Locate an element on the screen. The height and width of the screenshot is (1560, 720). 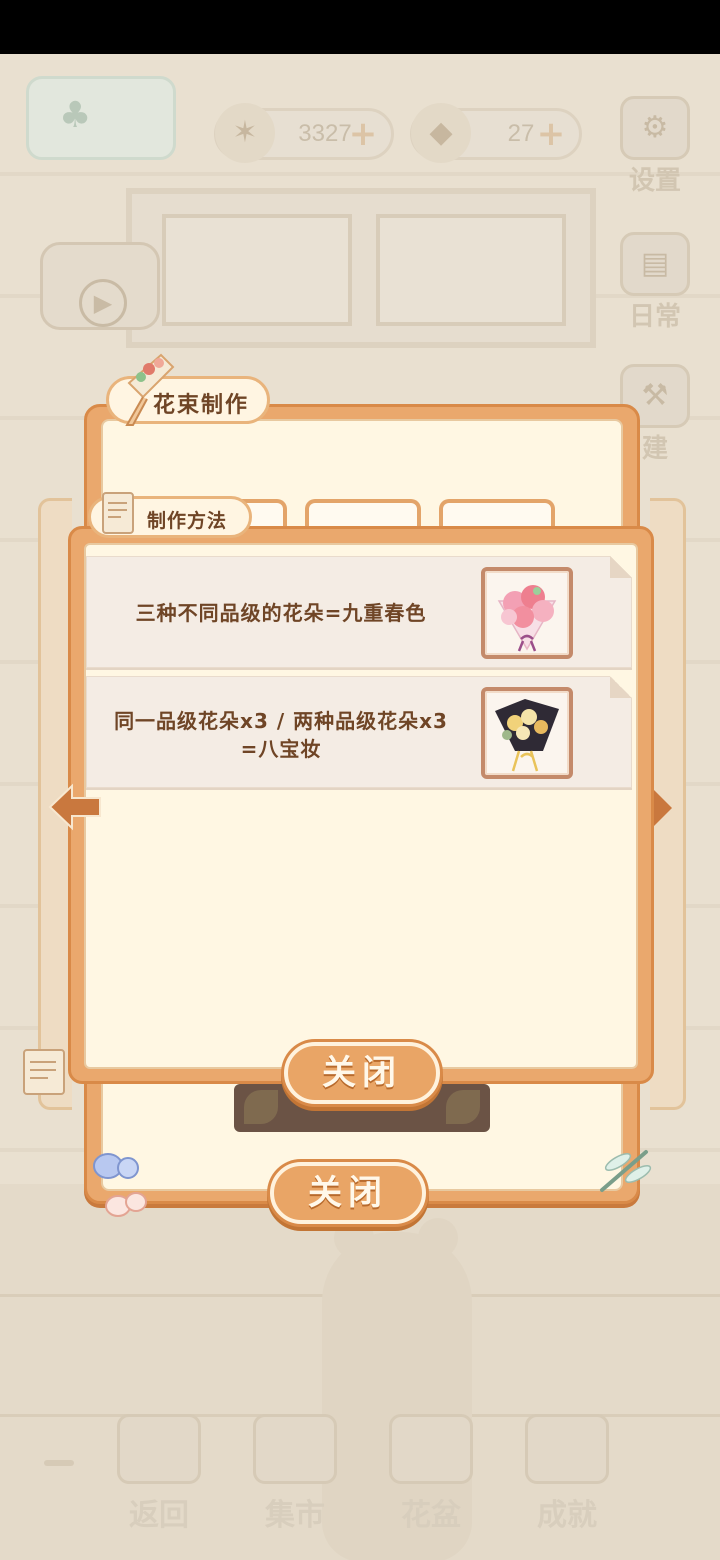
trophy-icon is located at coordinates (567, 1449).